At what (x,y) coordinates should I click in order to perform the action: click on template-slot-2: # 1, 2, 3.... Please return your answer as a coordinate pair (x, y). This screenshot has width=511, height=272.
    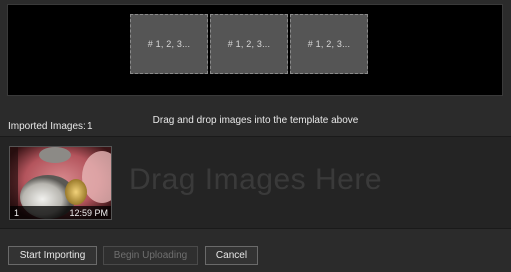
    Looking at the image, I should click on (249, 44).